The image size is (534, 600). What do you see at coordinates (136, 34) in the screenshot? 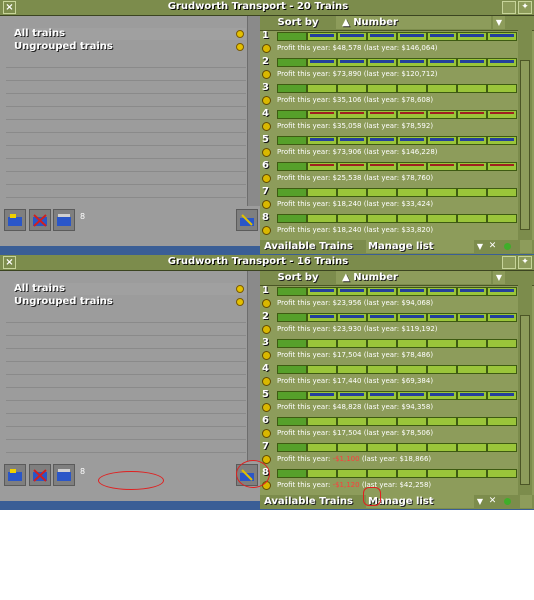
I see `group-all-trains: All trains 20` at bounding box center [136, 34].